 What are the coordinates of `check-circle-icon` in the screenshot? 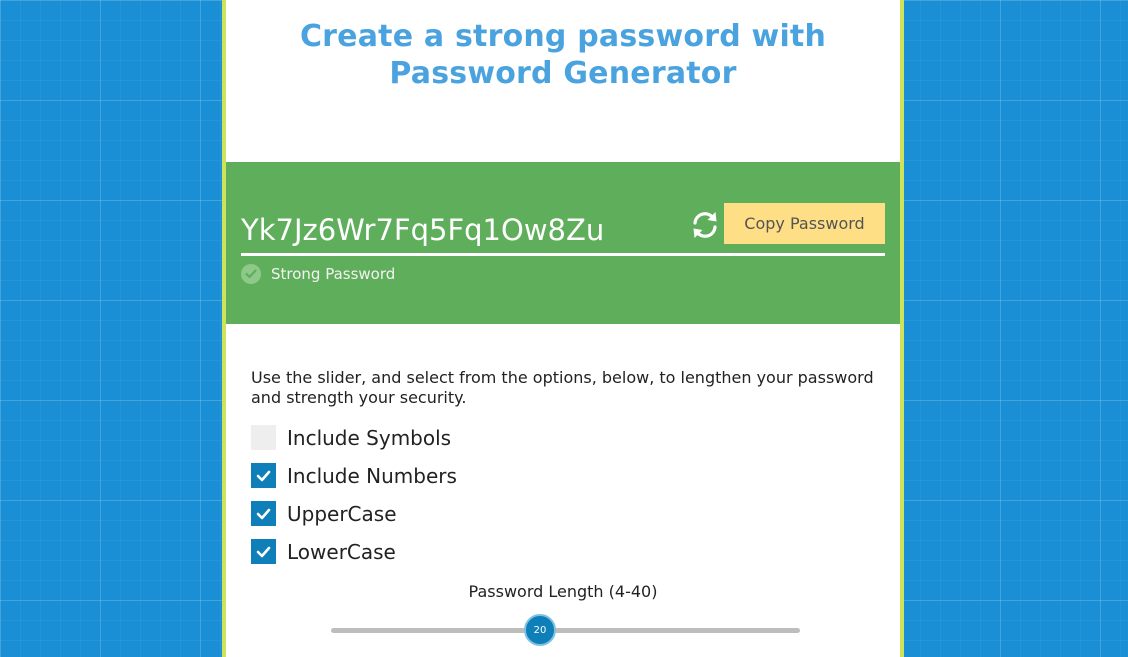 It's located at (251, 274).